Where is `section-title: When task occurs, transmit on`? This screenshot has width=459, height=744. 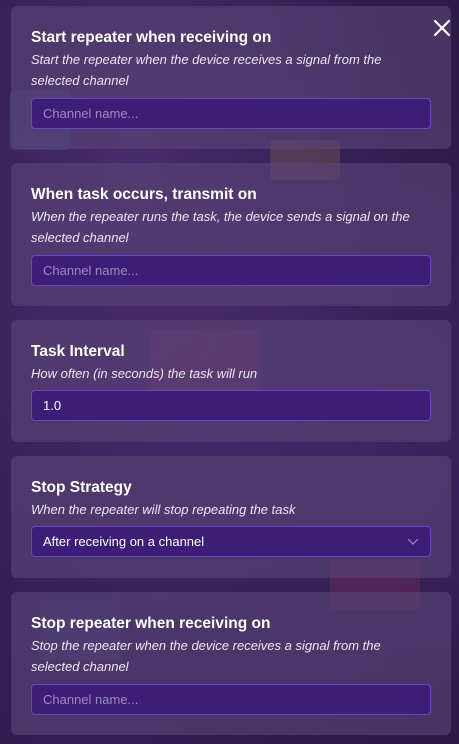
section-title: When task occurs, transmit on is located at coordinates (144, 194).